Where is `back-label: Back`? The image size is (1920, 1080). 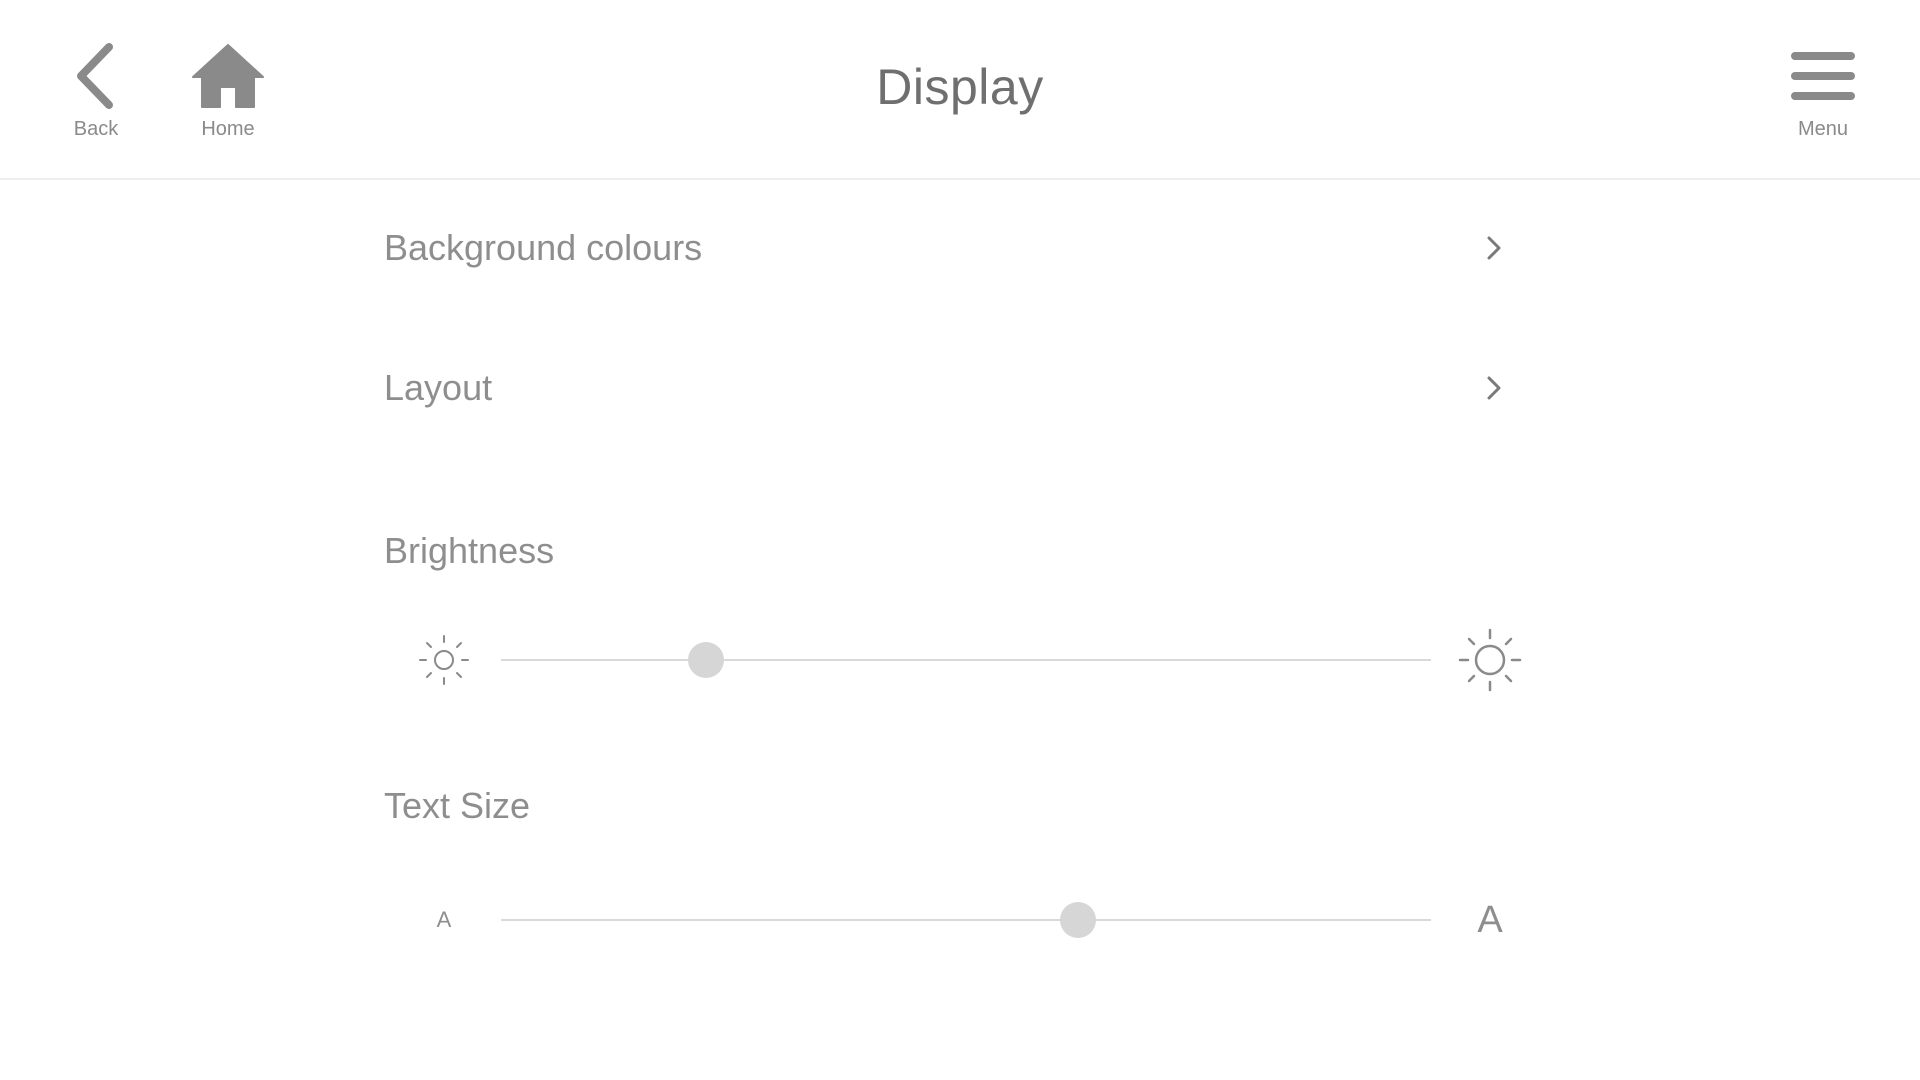
back-label: Back is located at coordinates (96, 129).